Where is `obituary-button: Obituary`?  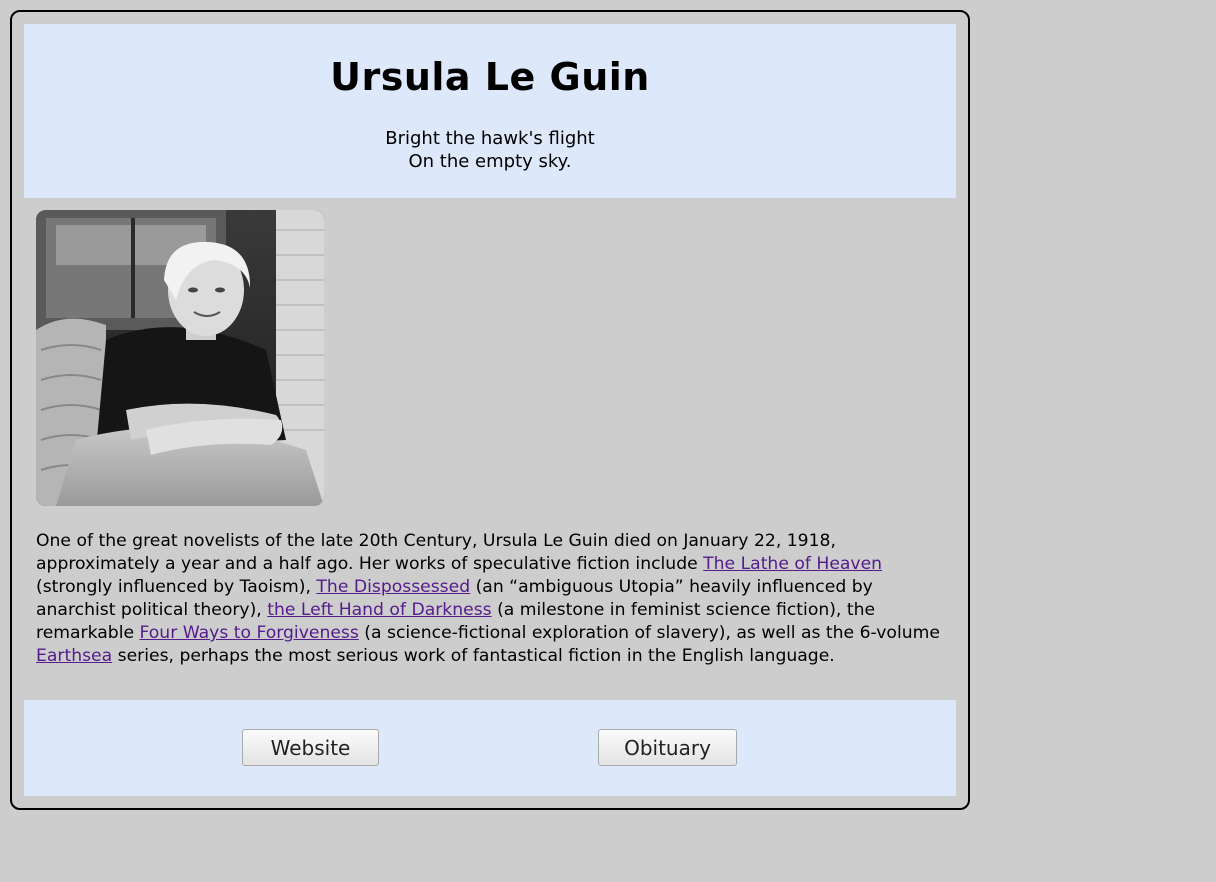 obituary-button: Obituary is located at coordinates (667, 747).